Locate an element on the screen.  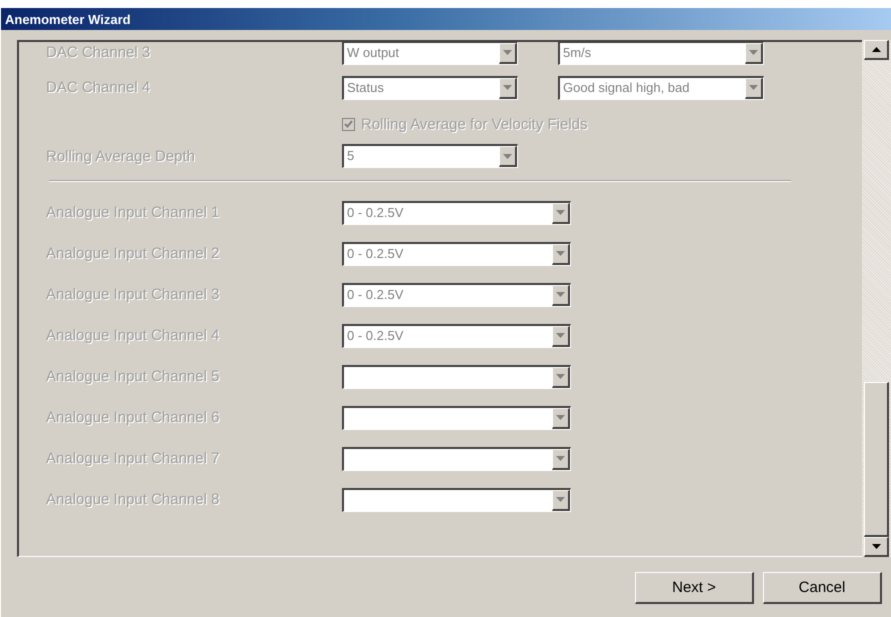
window-title: Anemometer Wizard is located at coordinates (68, 19).